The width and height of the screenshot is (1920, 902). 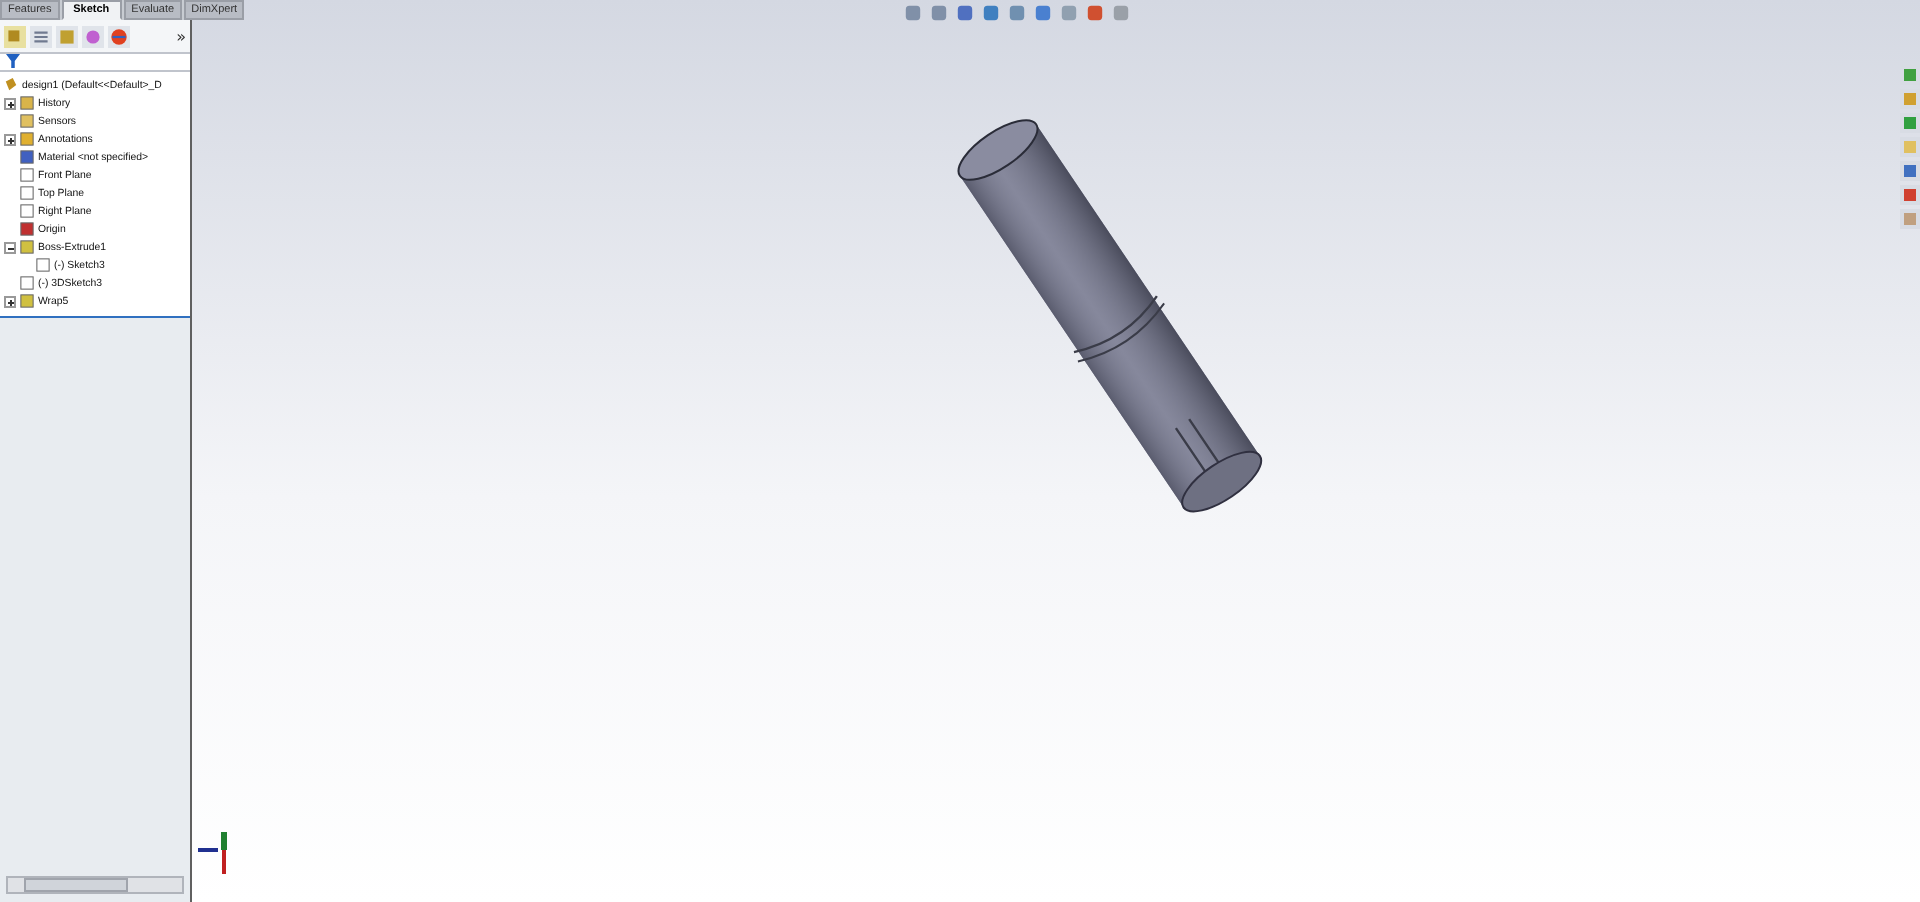 I want to click on configuration-icon, so click(x=67, y=36).